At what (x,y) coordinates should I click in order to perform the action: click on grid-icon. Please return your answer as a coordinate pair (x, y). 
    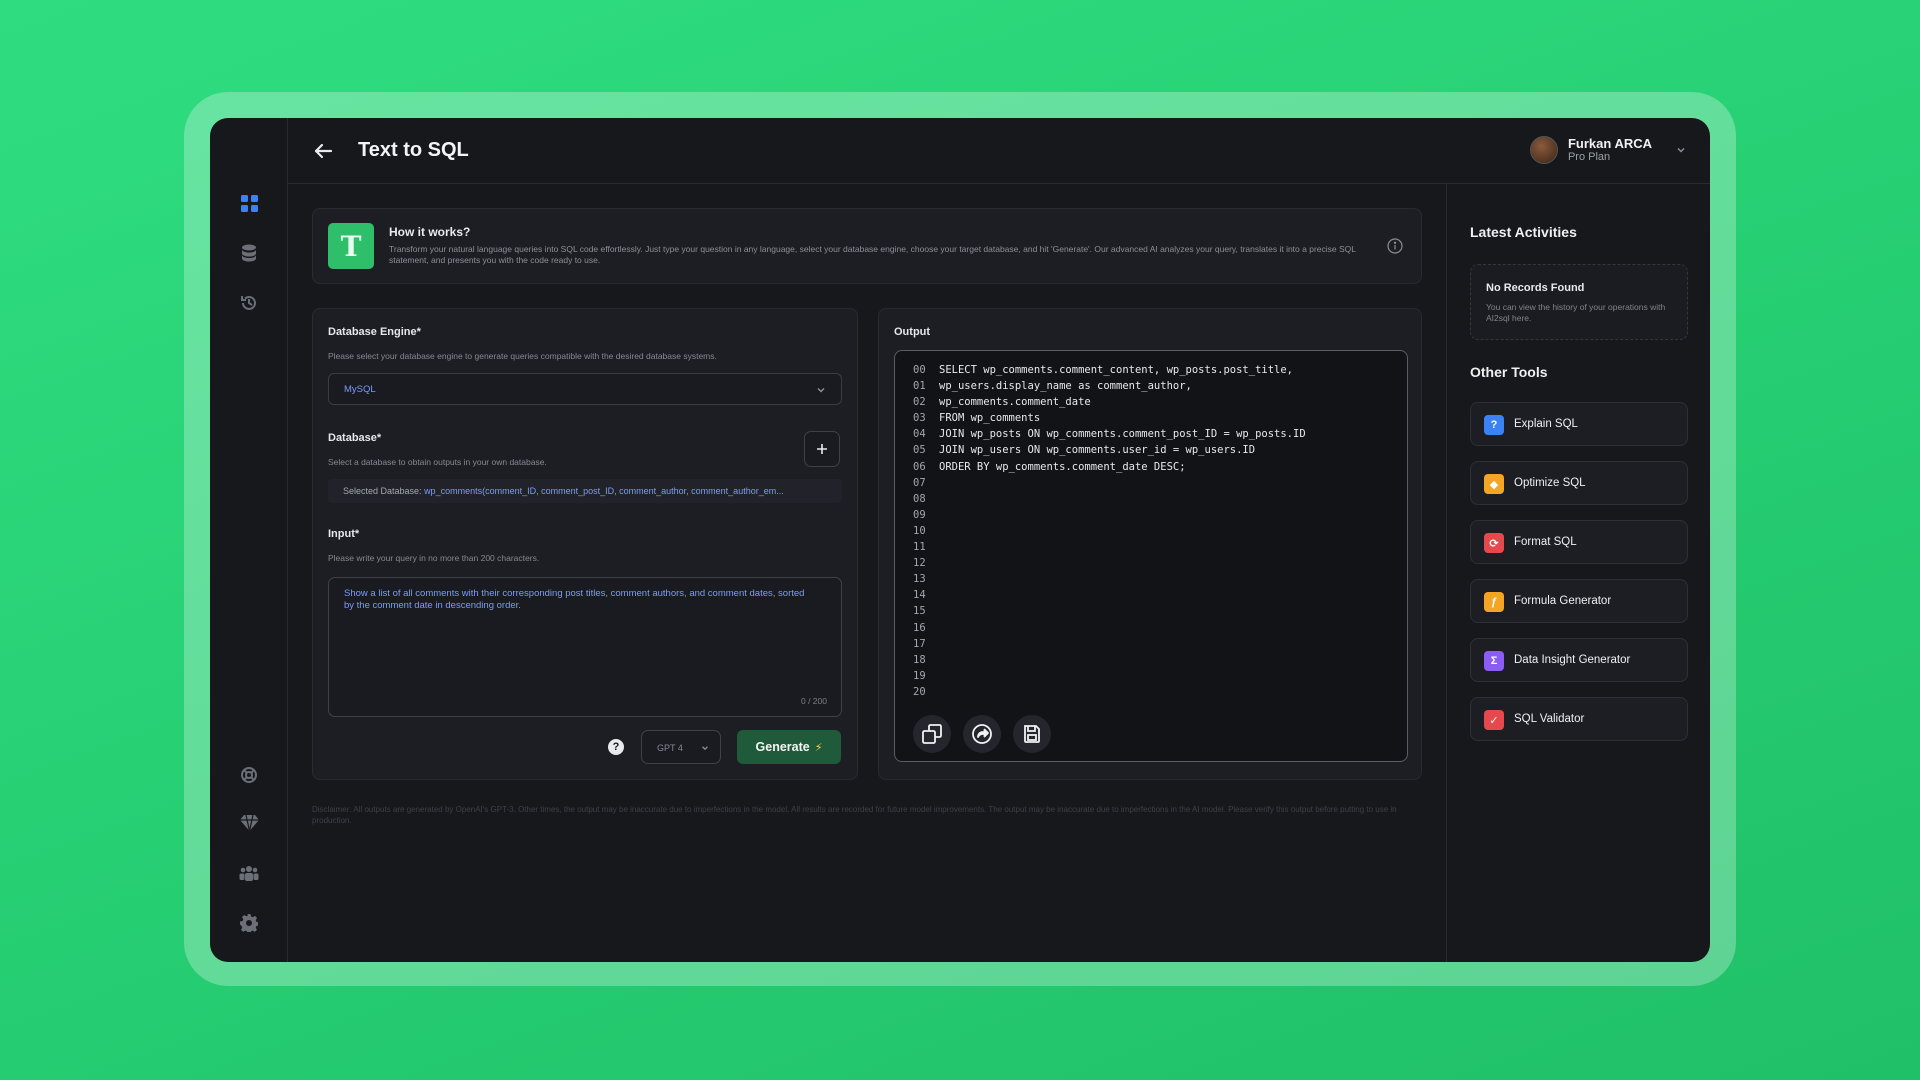
    Looking at the image, I should click on (249, 203).